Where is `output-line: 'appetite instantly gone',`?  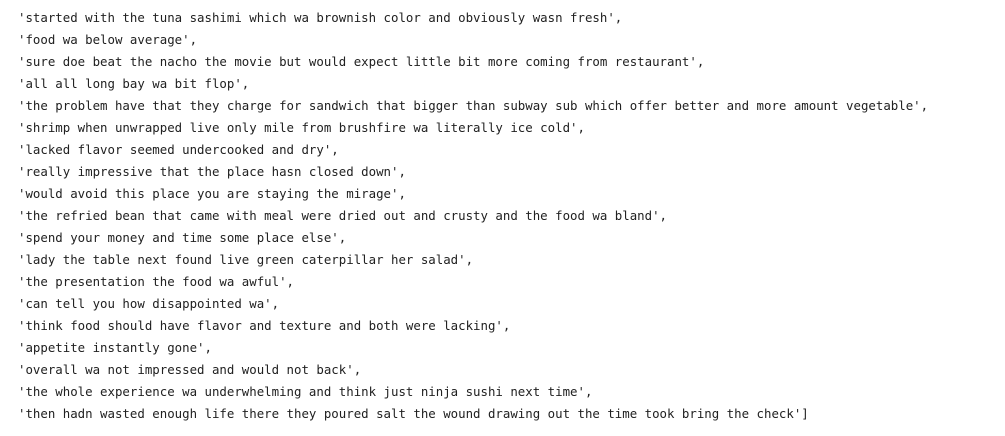
output-line: 'appetite instantly gone', is located at coordinates (115, 347).